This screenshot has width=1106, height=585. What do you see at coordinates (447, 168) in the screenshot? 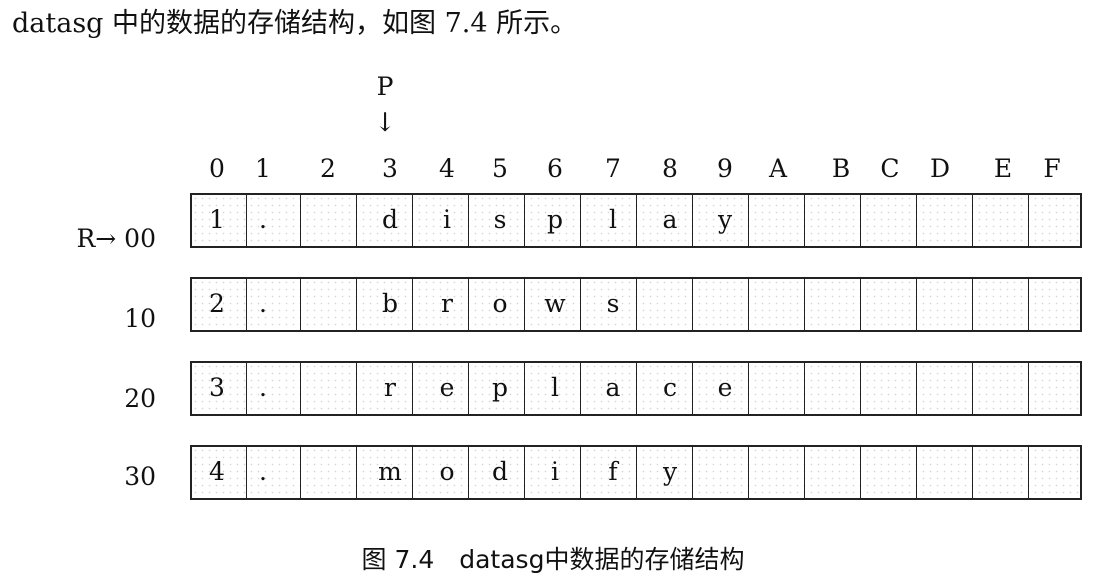
I see `column-header-4: 4` at bounding box center [447, 168].